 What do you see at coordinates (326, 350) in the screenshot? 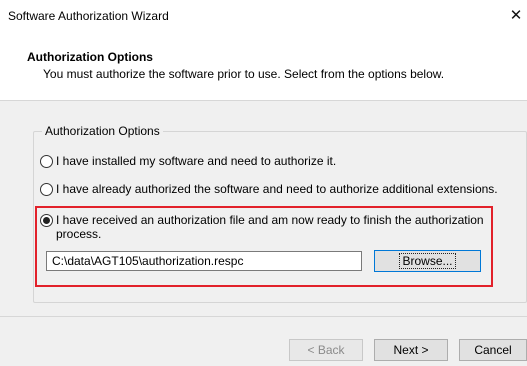
I see `back-button: < Back` at bounding box center [326, 350].